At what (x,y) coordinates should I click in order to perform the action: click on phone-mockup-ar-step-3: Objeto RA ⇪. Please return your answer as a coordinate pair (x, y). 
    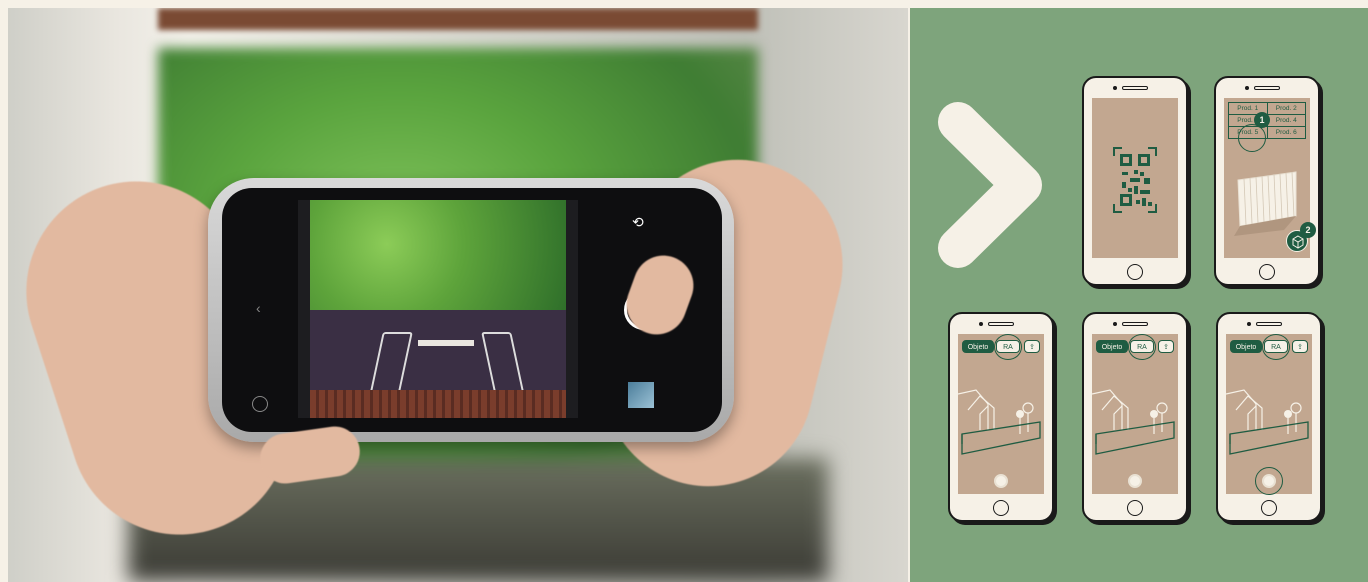
    Looking at the image, I should click on (1269, 417).